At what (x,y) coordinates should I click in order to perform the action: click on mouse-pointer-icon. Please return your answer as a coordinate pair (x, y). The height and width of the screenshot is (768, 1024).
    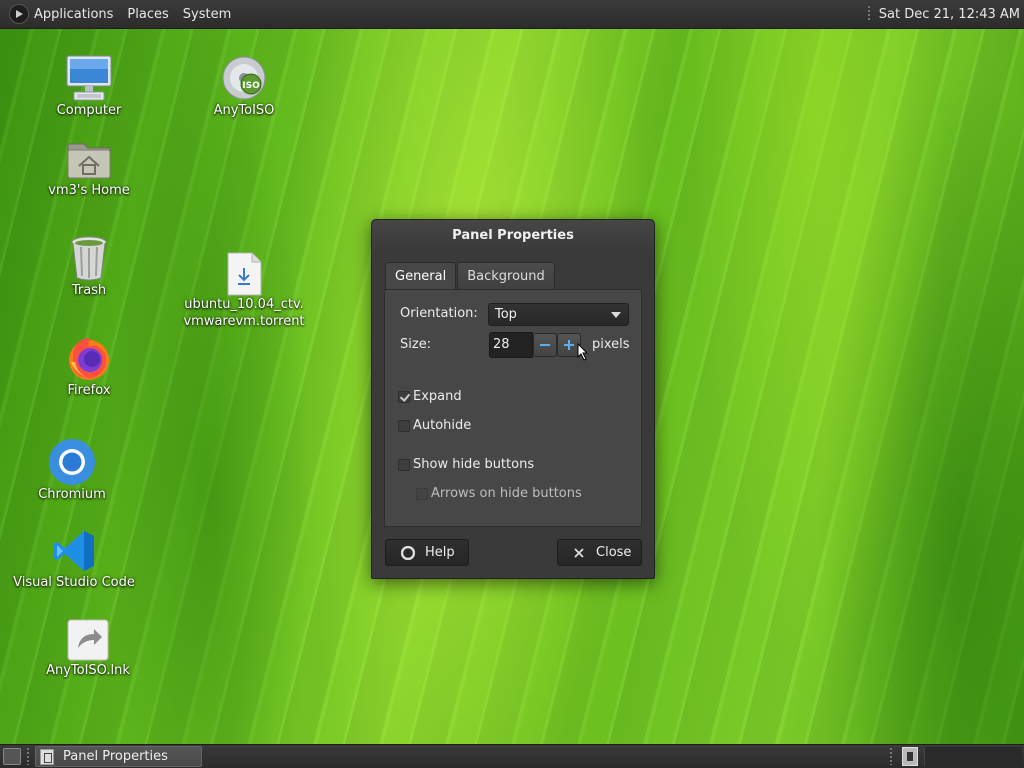
    Looking at the image, I should click on (583, 352).